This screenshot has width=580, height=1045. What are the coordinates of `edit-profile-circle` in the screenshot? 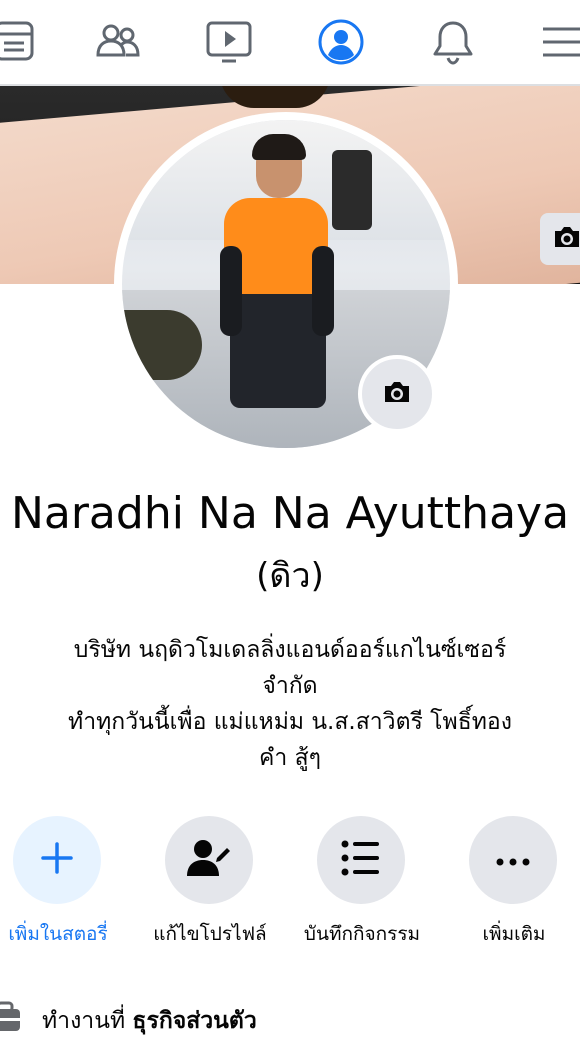 It's located at (209, 860).